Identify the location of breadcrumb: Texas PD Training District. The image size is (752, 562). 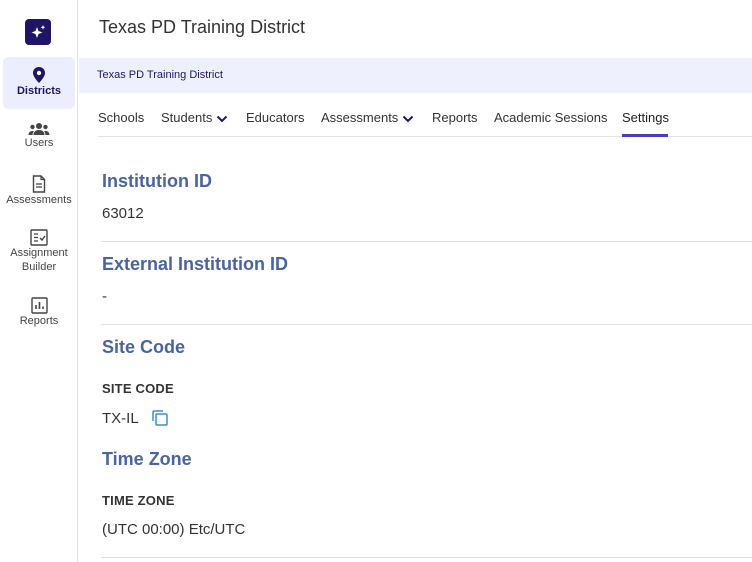
(160, 75).